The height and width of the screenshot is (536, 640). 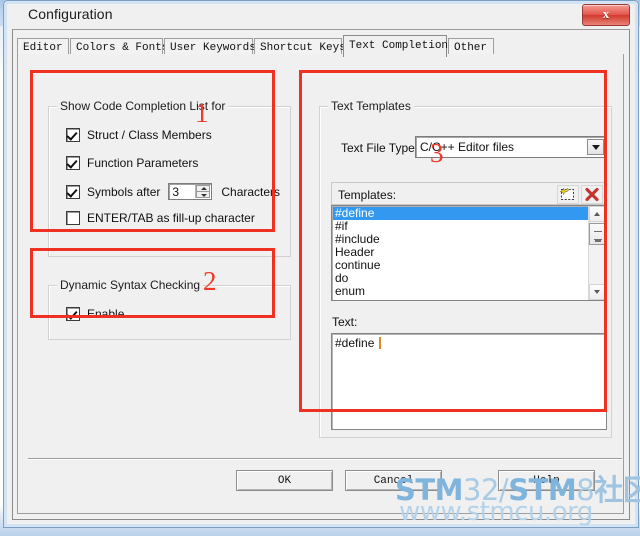 What do you see at coordinates (124, 191) in the screenshot?
I see `checkbox-symbols-after-label: Symbols after` at bounding box center [124, 191].